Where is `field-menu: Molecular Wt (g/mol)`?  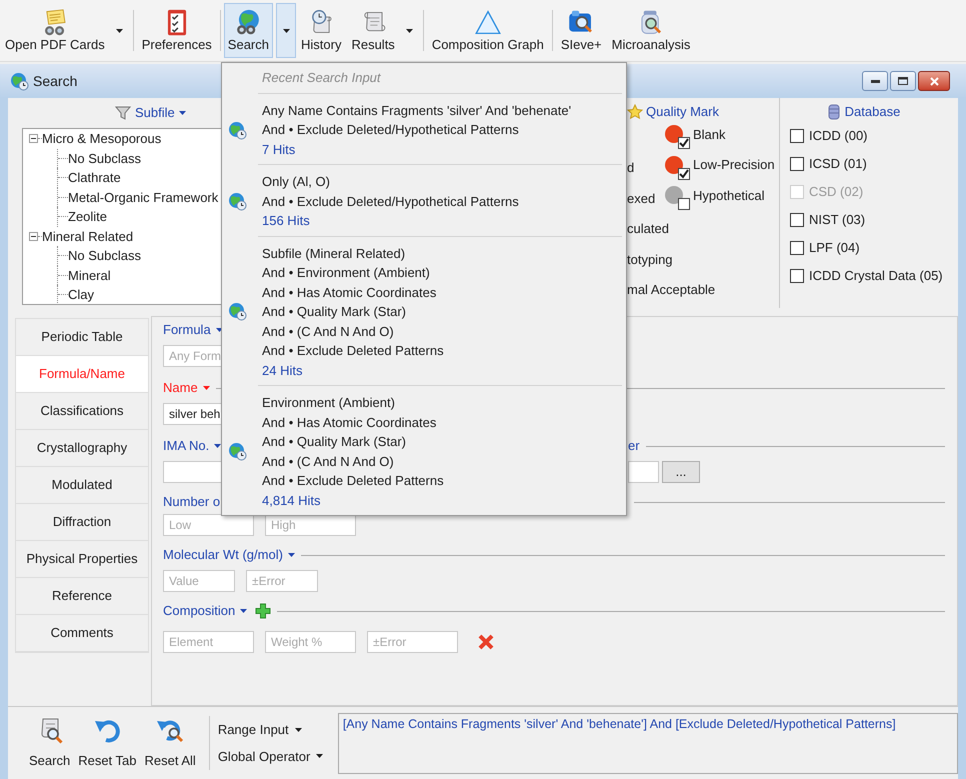
field-menu: Molecular Wt (g/mol) is located at coordinates (229, 555).